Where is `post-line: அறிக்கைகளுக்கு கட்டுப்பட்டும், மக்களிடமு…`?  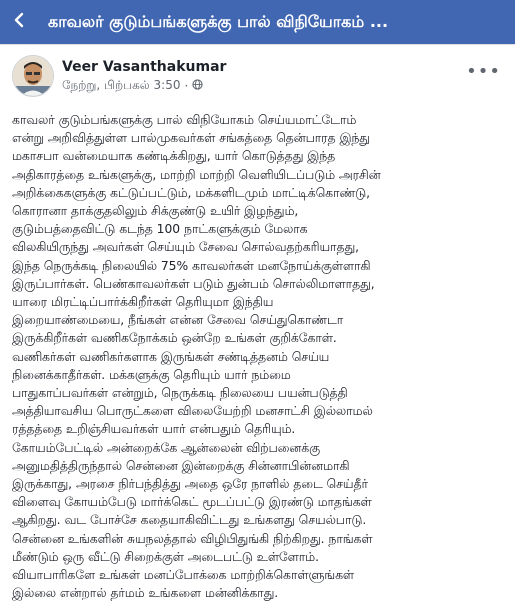 post-line: அறிக்கைகளுக்கு கட்டுப்பட்டும், மக்களிடமு… is located at coordinates (191, 192).